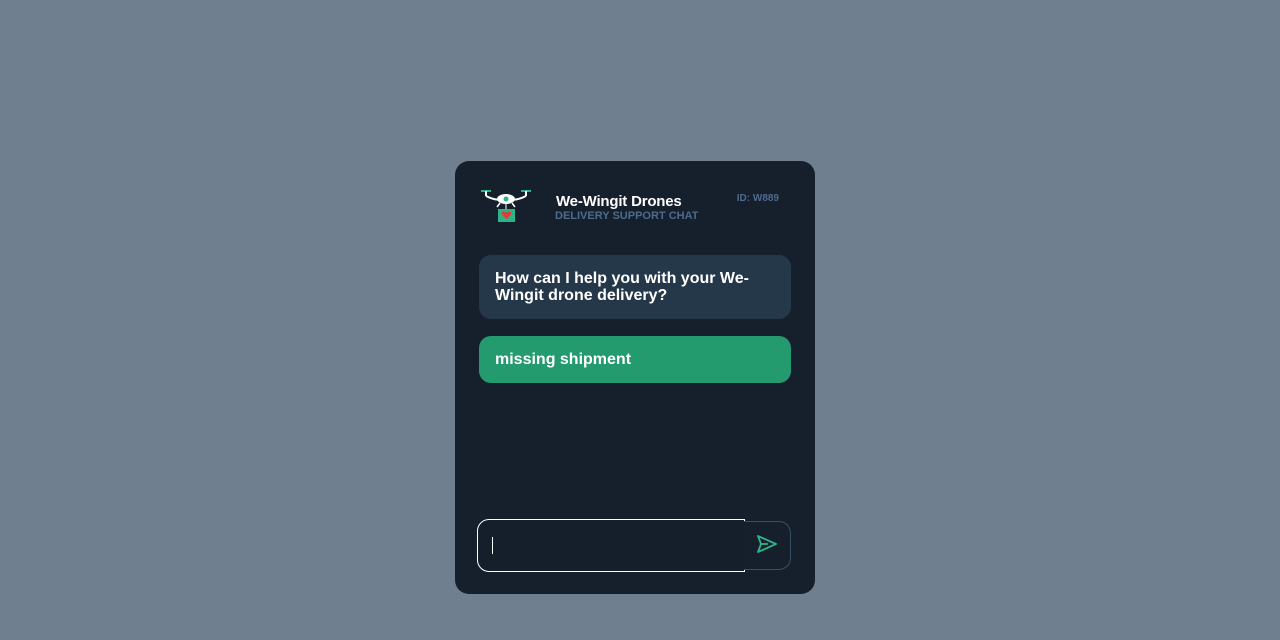 This screenshot has width=1280, height=640. I want to click on message-composer, so click(634, 545).